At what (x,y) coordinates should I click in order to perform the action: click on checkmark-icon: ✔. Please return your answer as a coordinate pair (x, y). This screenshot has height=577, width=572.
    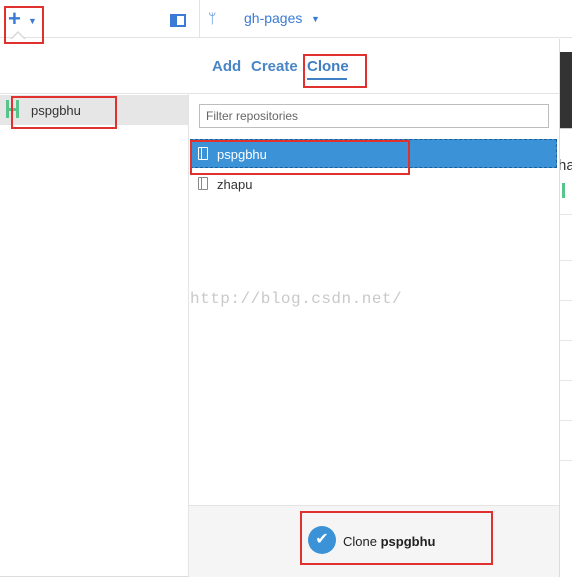
    Looking at the image, I should click on (322, 540).